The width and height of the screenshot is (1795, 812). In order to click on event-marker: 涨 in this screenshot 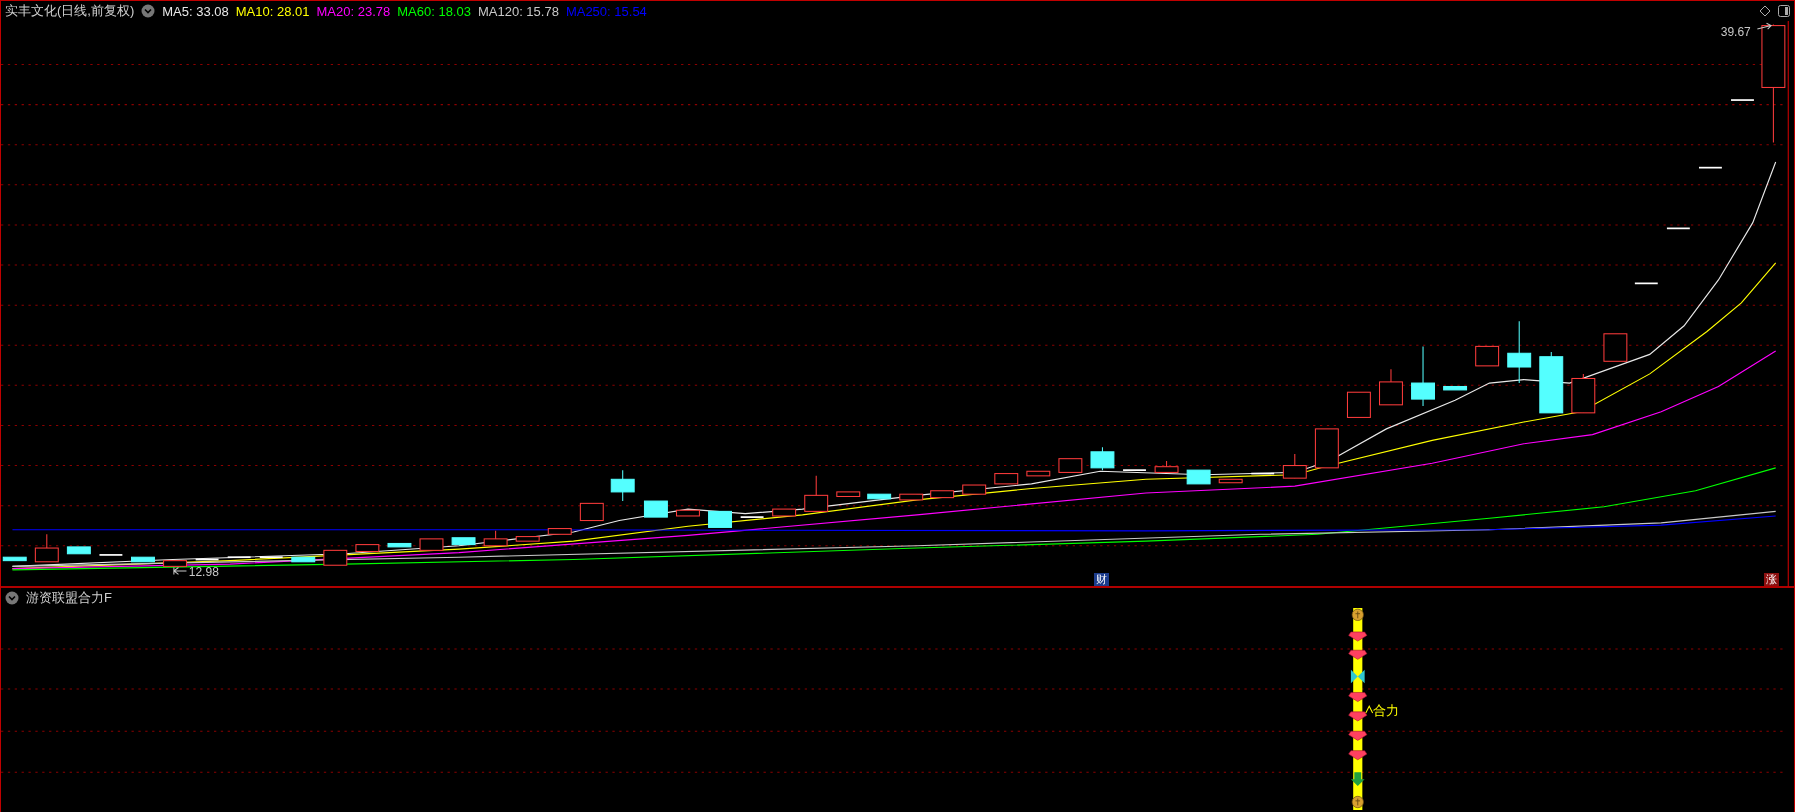, I will do `click(1771, 579)`.